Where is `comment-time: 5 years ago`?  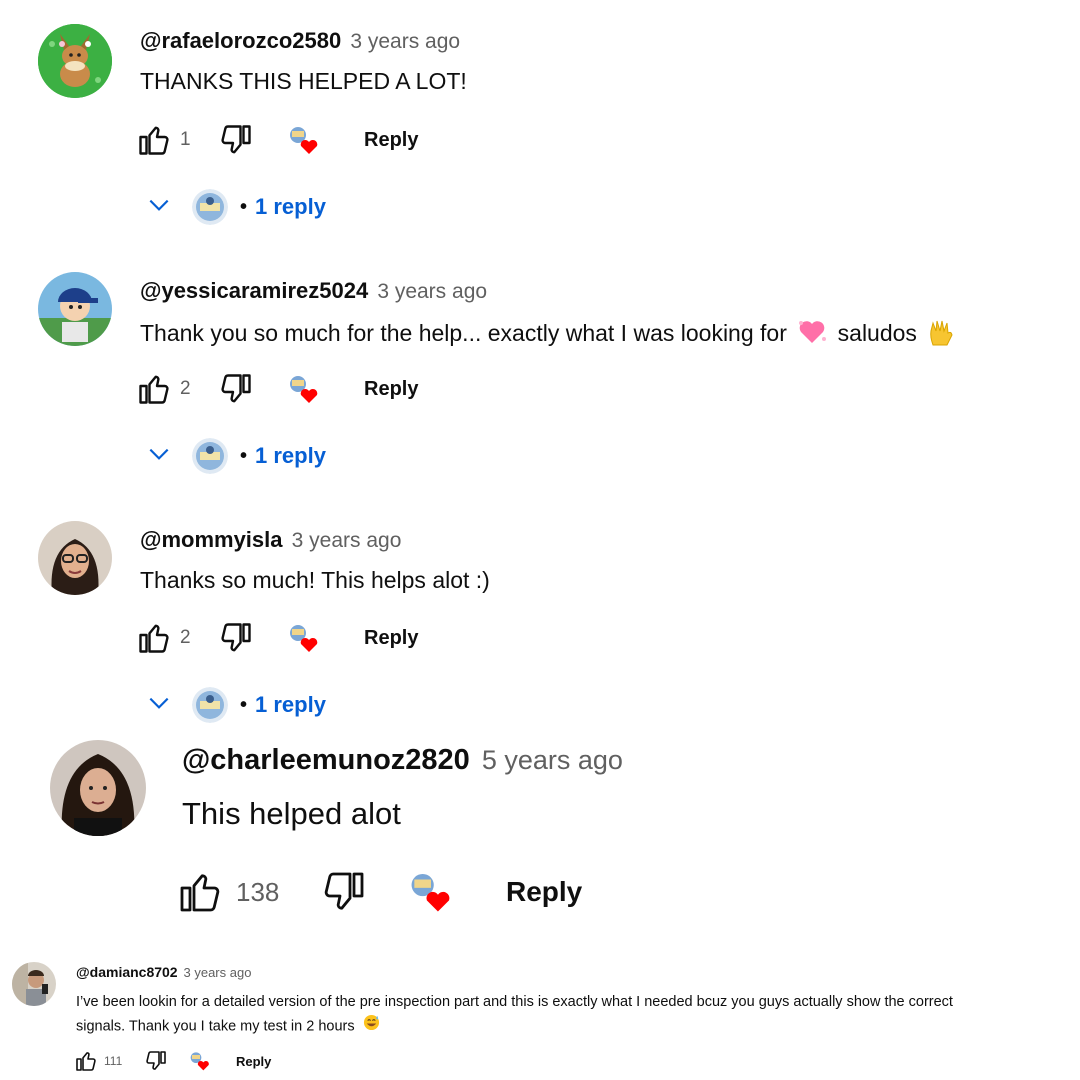
comment-time: 5 years ago is located at coordinates (552, 760).